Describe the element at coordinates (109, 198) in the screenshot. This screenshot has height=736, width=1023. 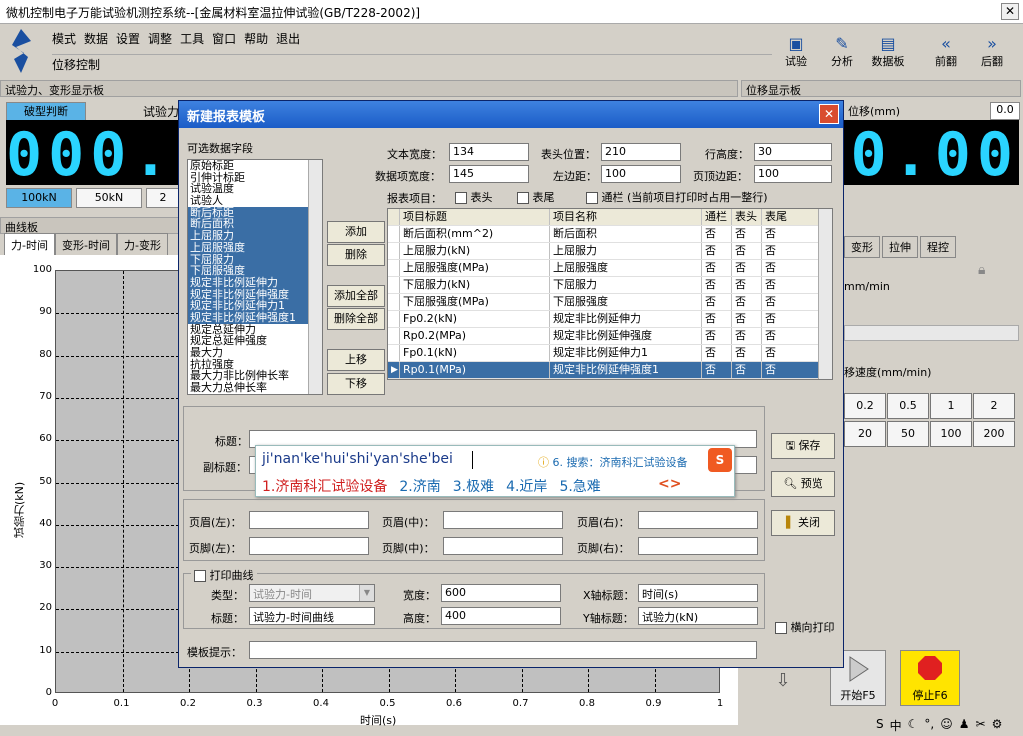
I see `range-button-50kn: 50kN` at that location.